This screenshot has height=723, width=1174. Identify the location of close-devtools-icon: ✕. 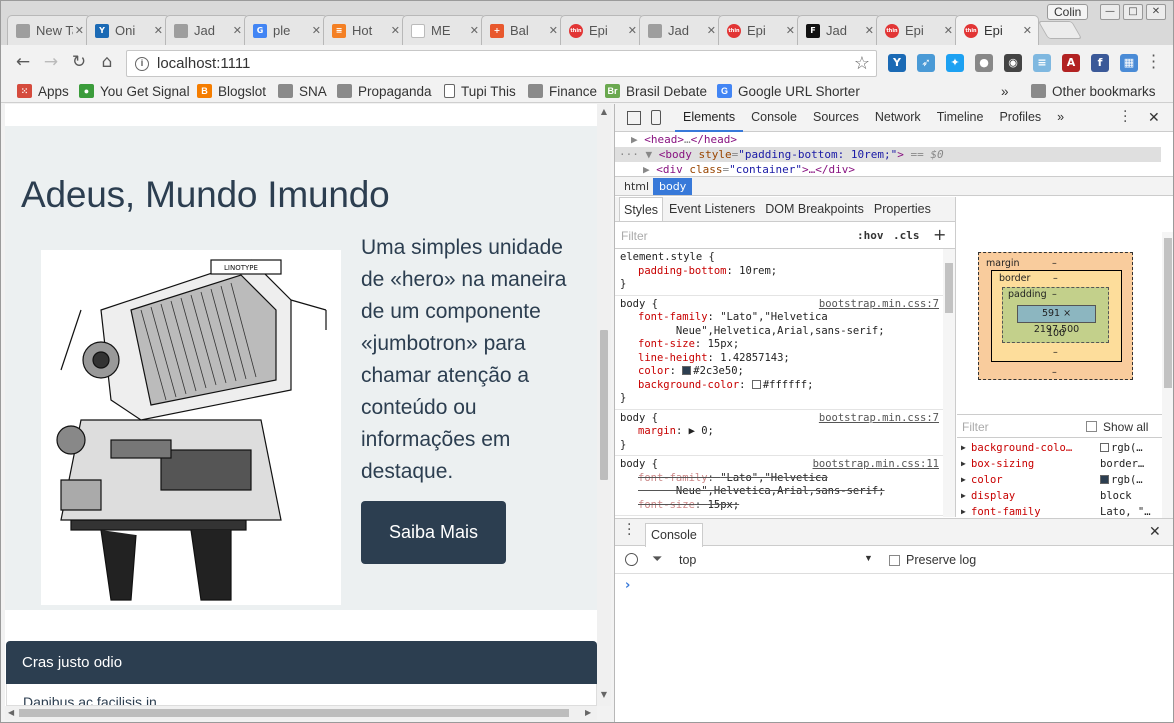
(1154, 118).